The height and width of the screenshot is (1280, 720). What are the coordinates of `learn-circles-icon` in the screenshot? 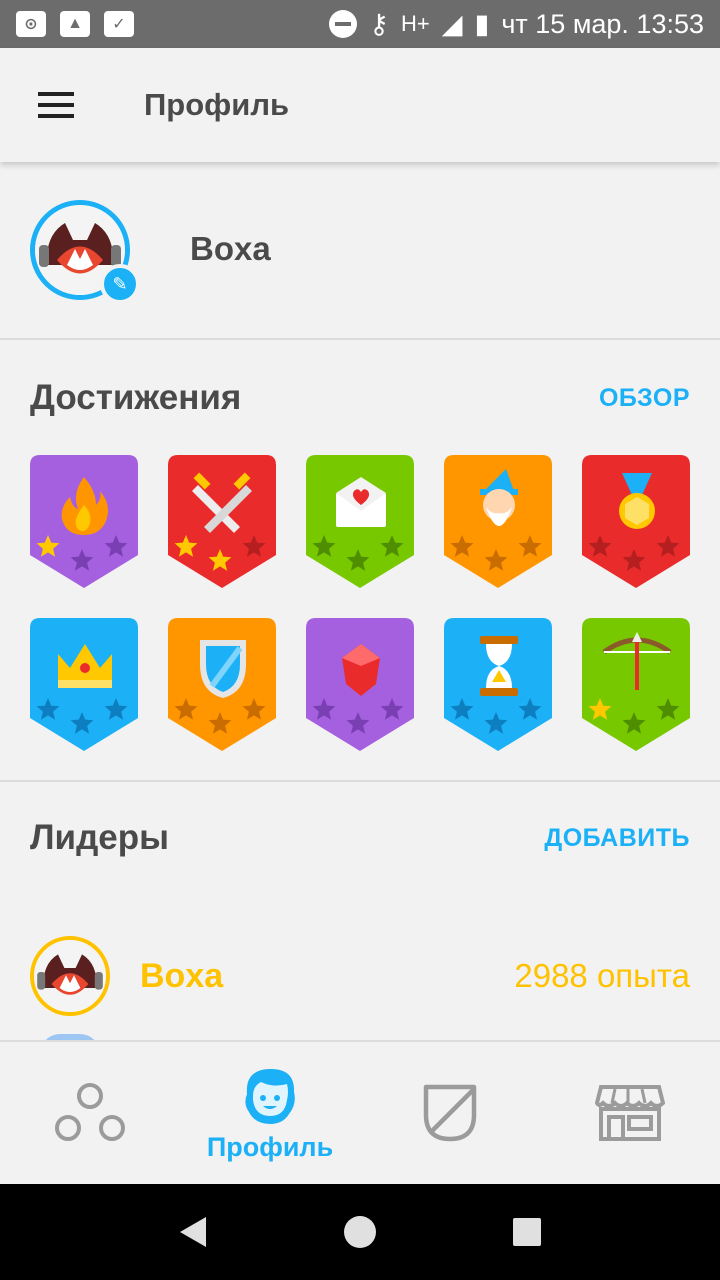 It's located at (90, 1112).